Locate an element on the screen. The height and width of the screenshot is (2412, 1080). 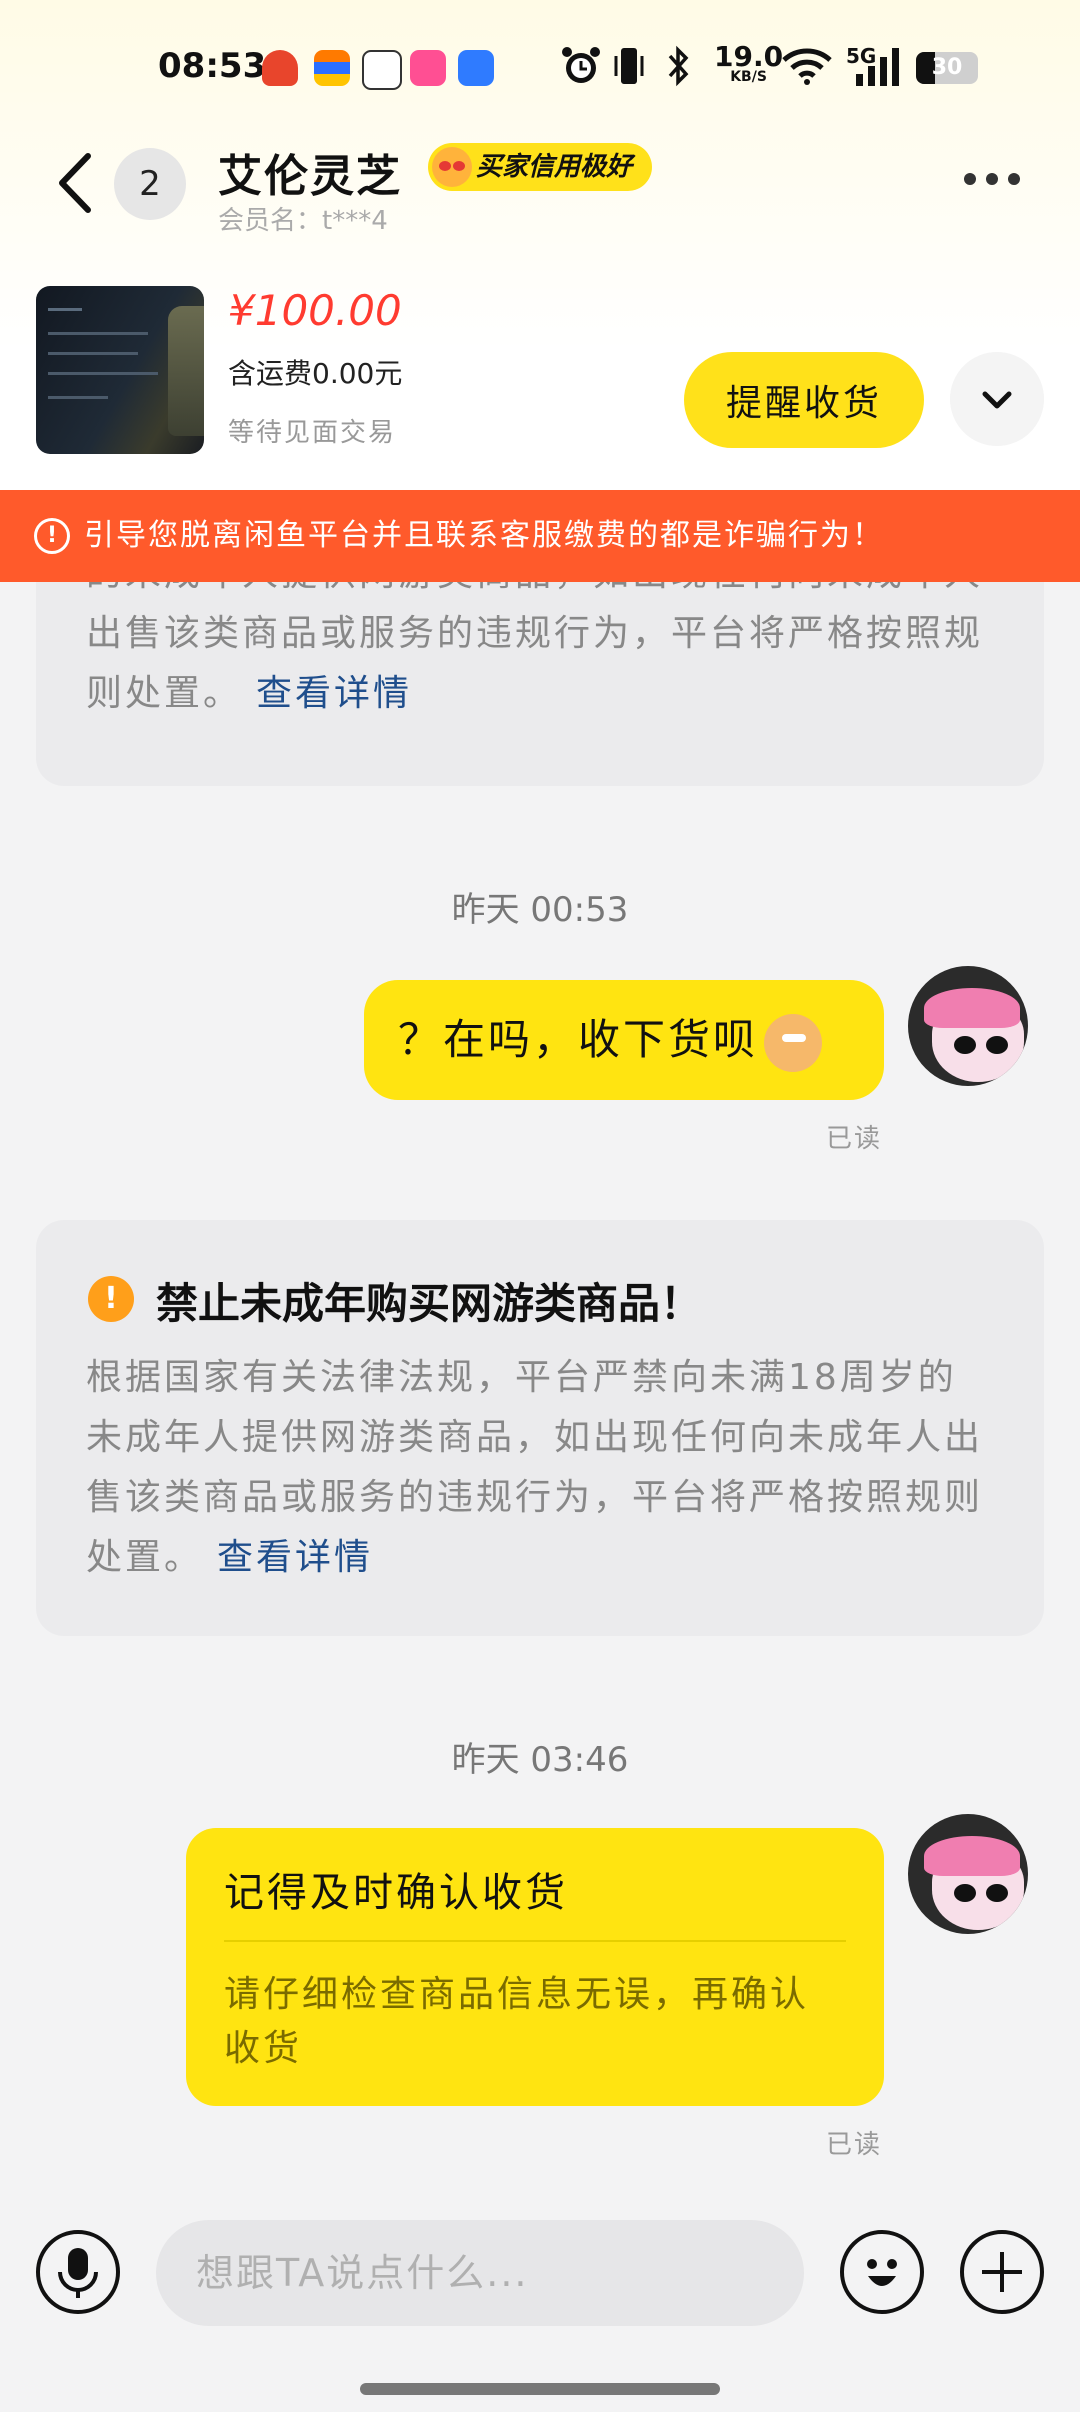
card-title: 记得及时确认收货 is located at coordinates (396, 1893).